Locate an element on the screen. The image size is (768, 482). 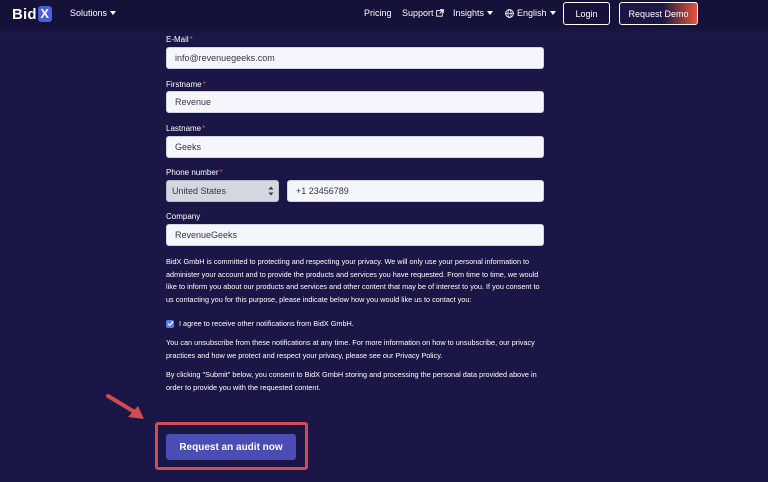
country-select-value: United States is located at coordinates (199, 191).